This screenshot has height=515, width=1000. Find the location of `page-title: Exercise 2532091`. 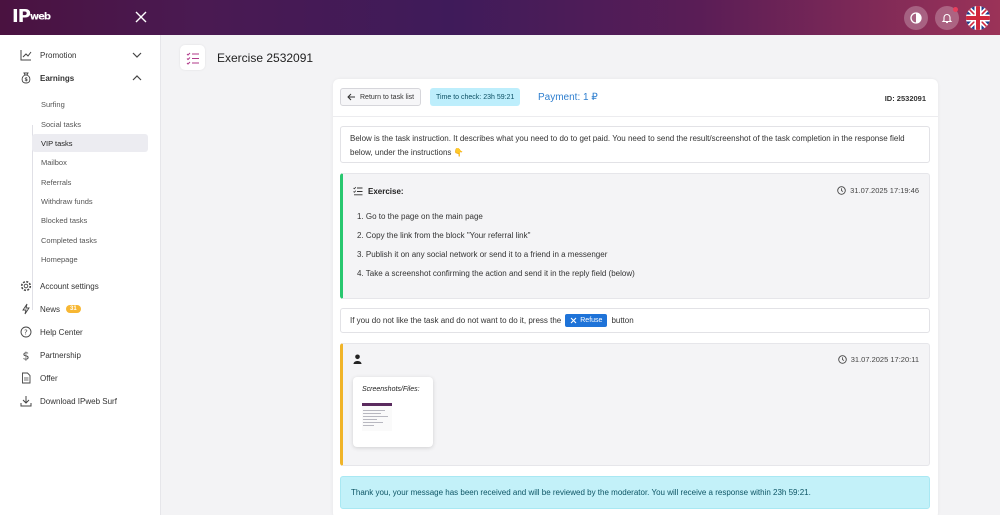

page-title: Exercise 2532091 is located at coordinates (265, 58).